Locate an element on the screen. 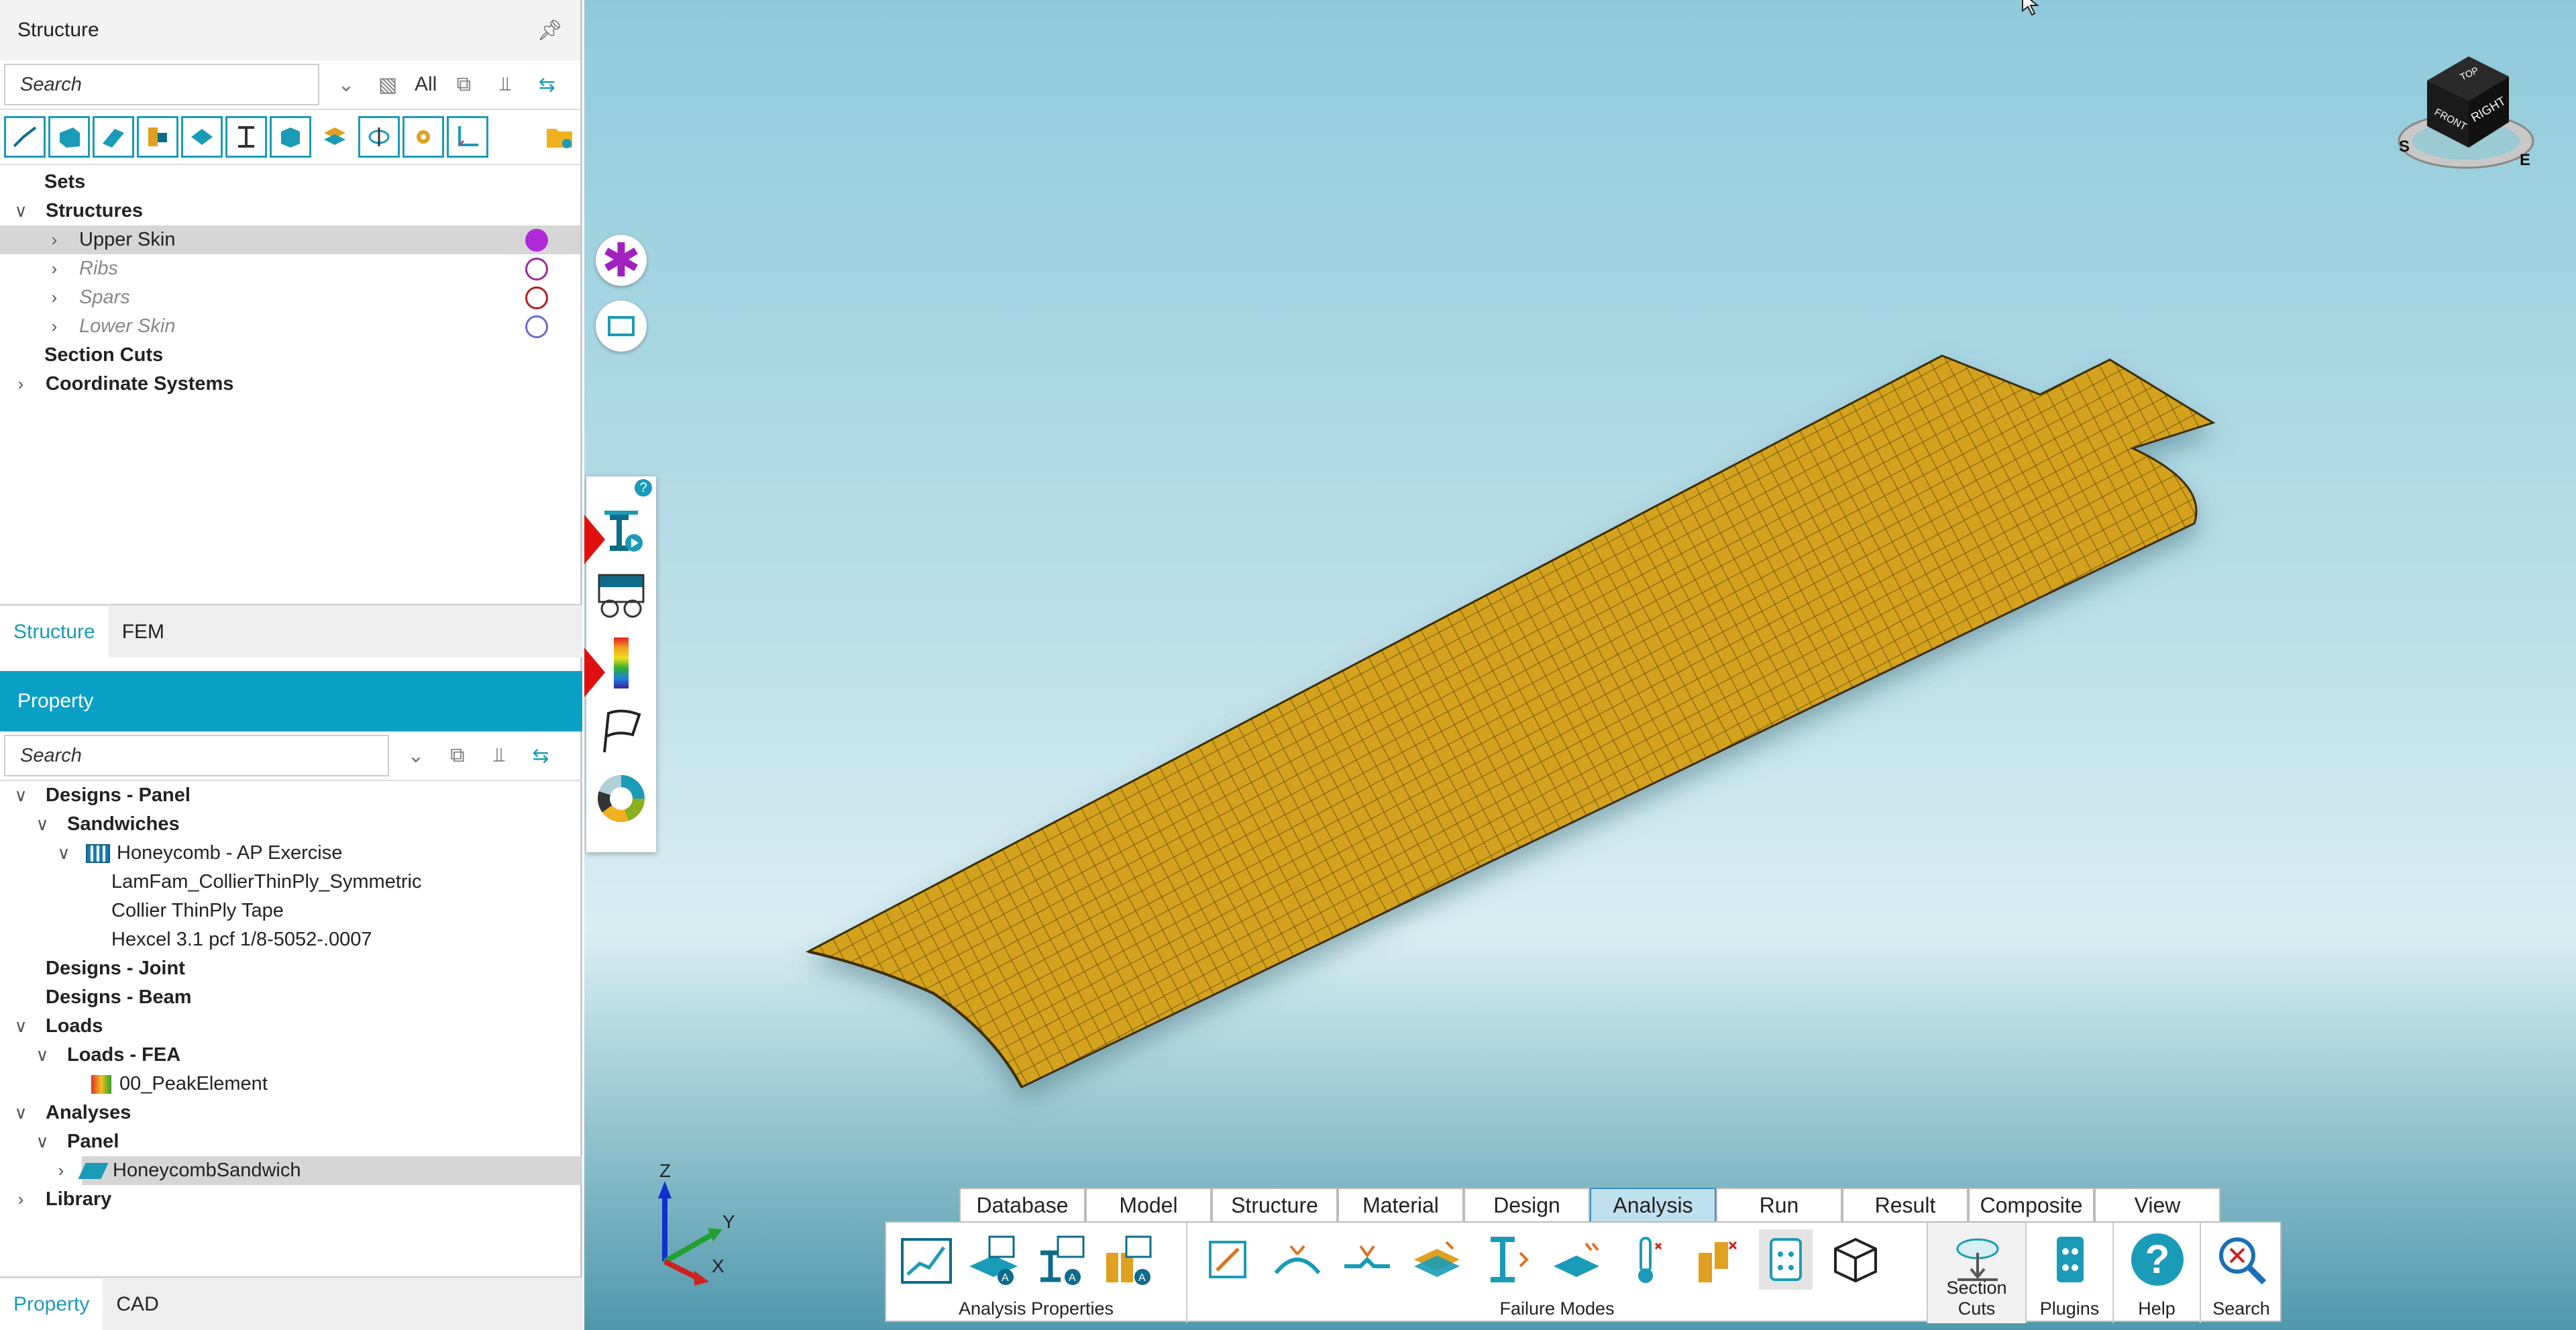 This screenshot has width=2576, height=1330. panel-analysis-icon: A is located at coordinates (993, 1259).